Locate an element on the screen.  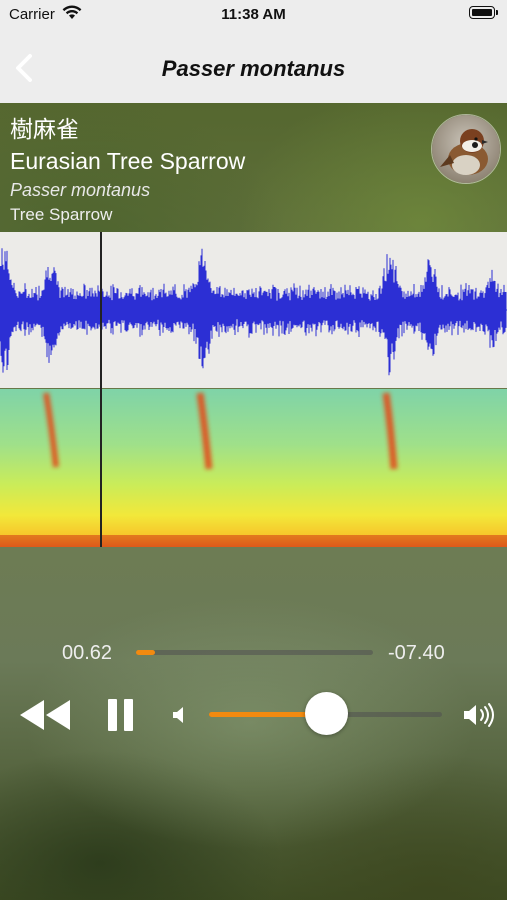
bird-avatar is located at coordinates (466, 149).